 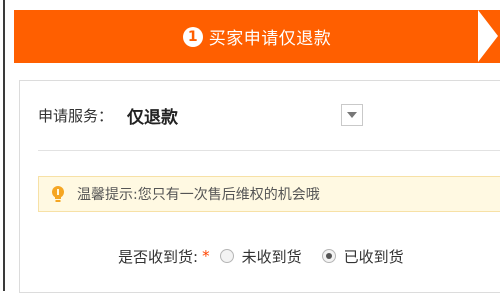 What do you see at coordinates (58, 194) in the screenshot?
I see `lightbulb-icon` at bounding box center [58, 194].